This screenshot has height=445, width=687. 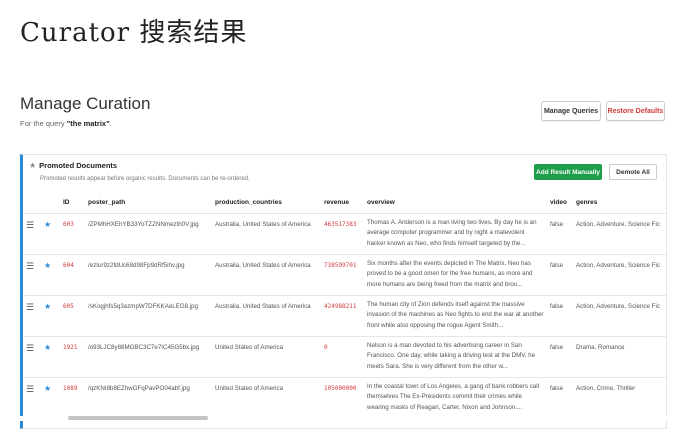 What do you see at coordinates (72, 234) in the screenshot?
I see `cell-id: 603` at bounding box center [72, 234].